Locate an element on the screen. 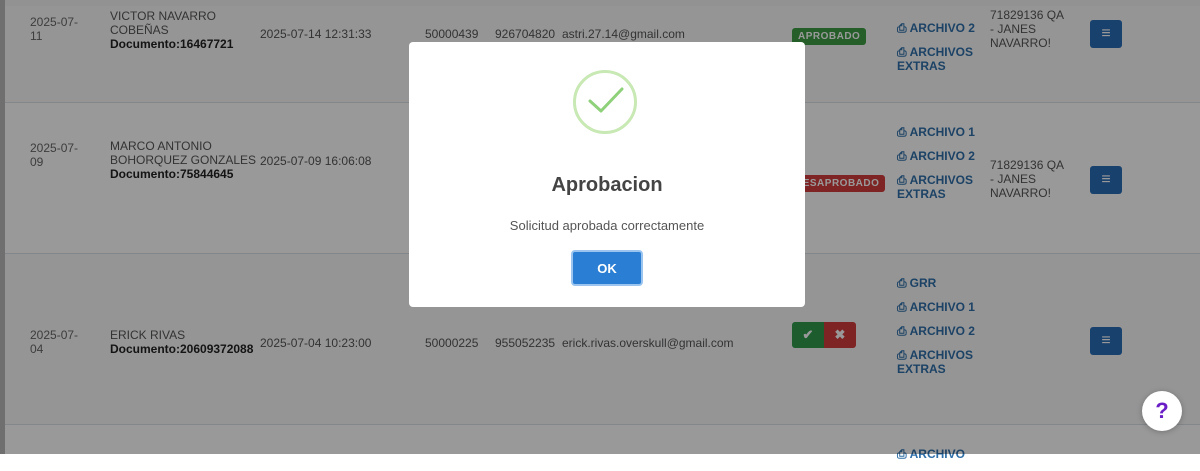 The width and height of the screenshot is (1200, 471). question-icon: ? is located at coordinates (1162, 410).